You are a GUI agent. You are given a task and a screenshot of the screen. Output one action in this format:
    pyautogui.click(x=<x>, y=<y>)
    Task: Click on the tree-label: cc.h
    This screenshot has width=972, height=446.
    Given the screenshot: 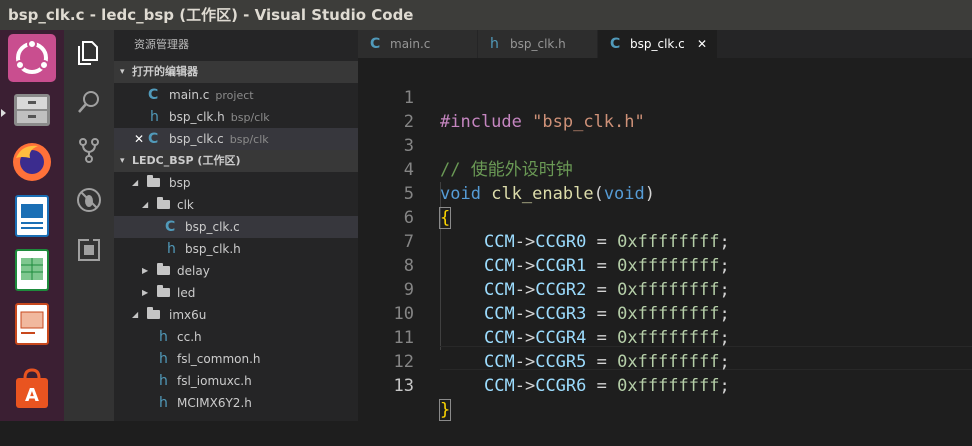 What is the action you would take?
    pyautogui.click(x=189, y=337)
    